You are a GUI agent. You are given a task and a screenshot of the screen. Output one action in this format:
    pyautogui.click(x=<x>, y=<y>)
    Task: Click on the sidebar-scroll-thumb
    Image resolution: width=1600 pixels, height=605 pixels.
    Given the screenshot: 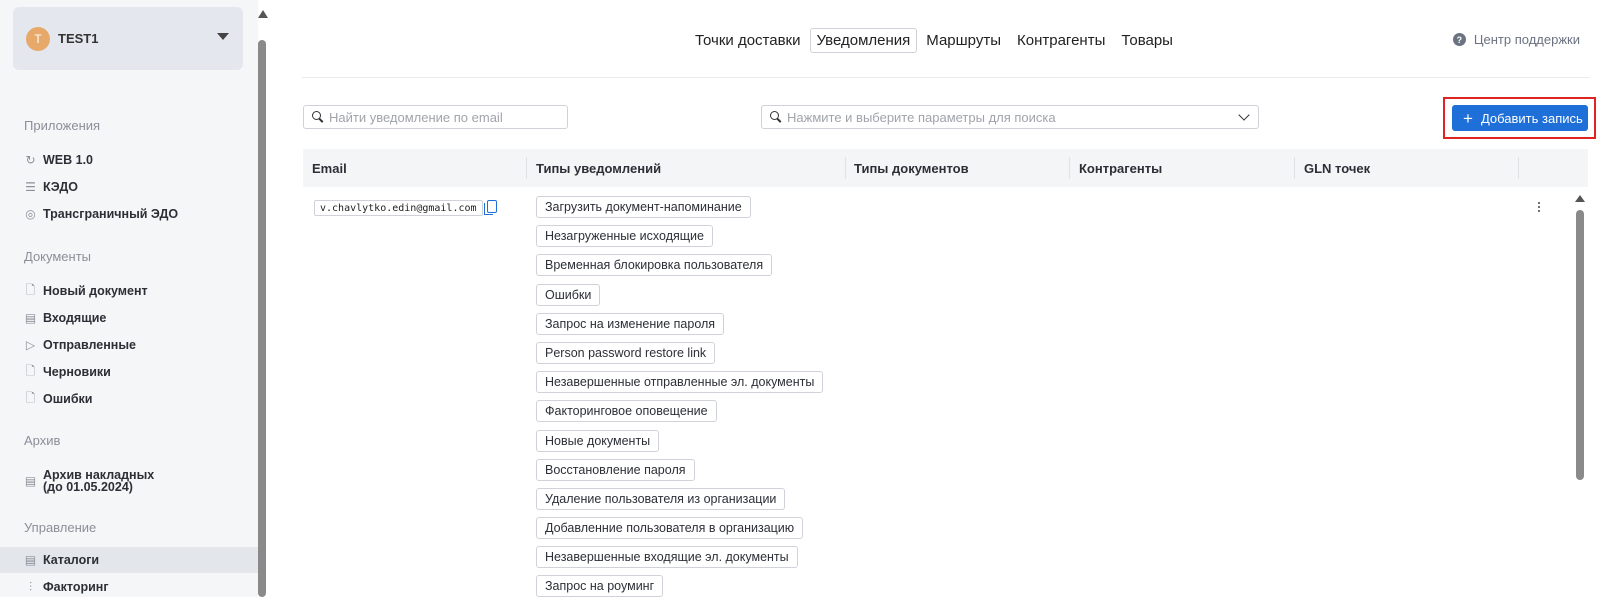 What is the action you would take?
    pyautogui.click(x=262, y=318)
    